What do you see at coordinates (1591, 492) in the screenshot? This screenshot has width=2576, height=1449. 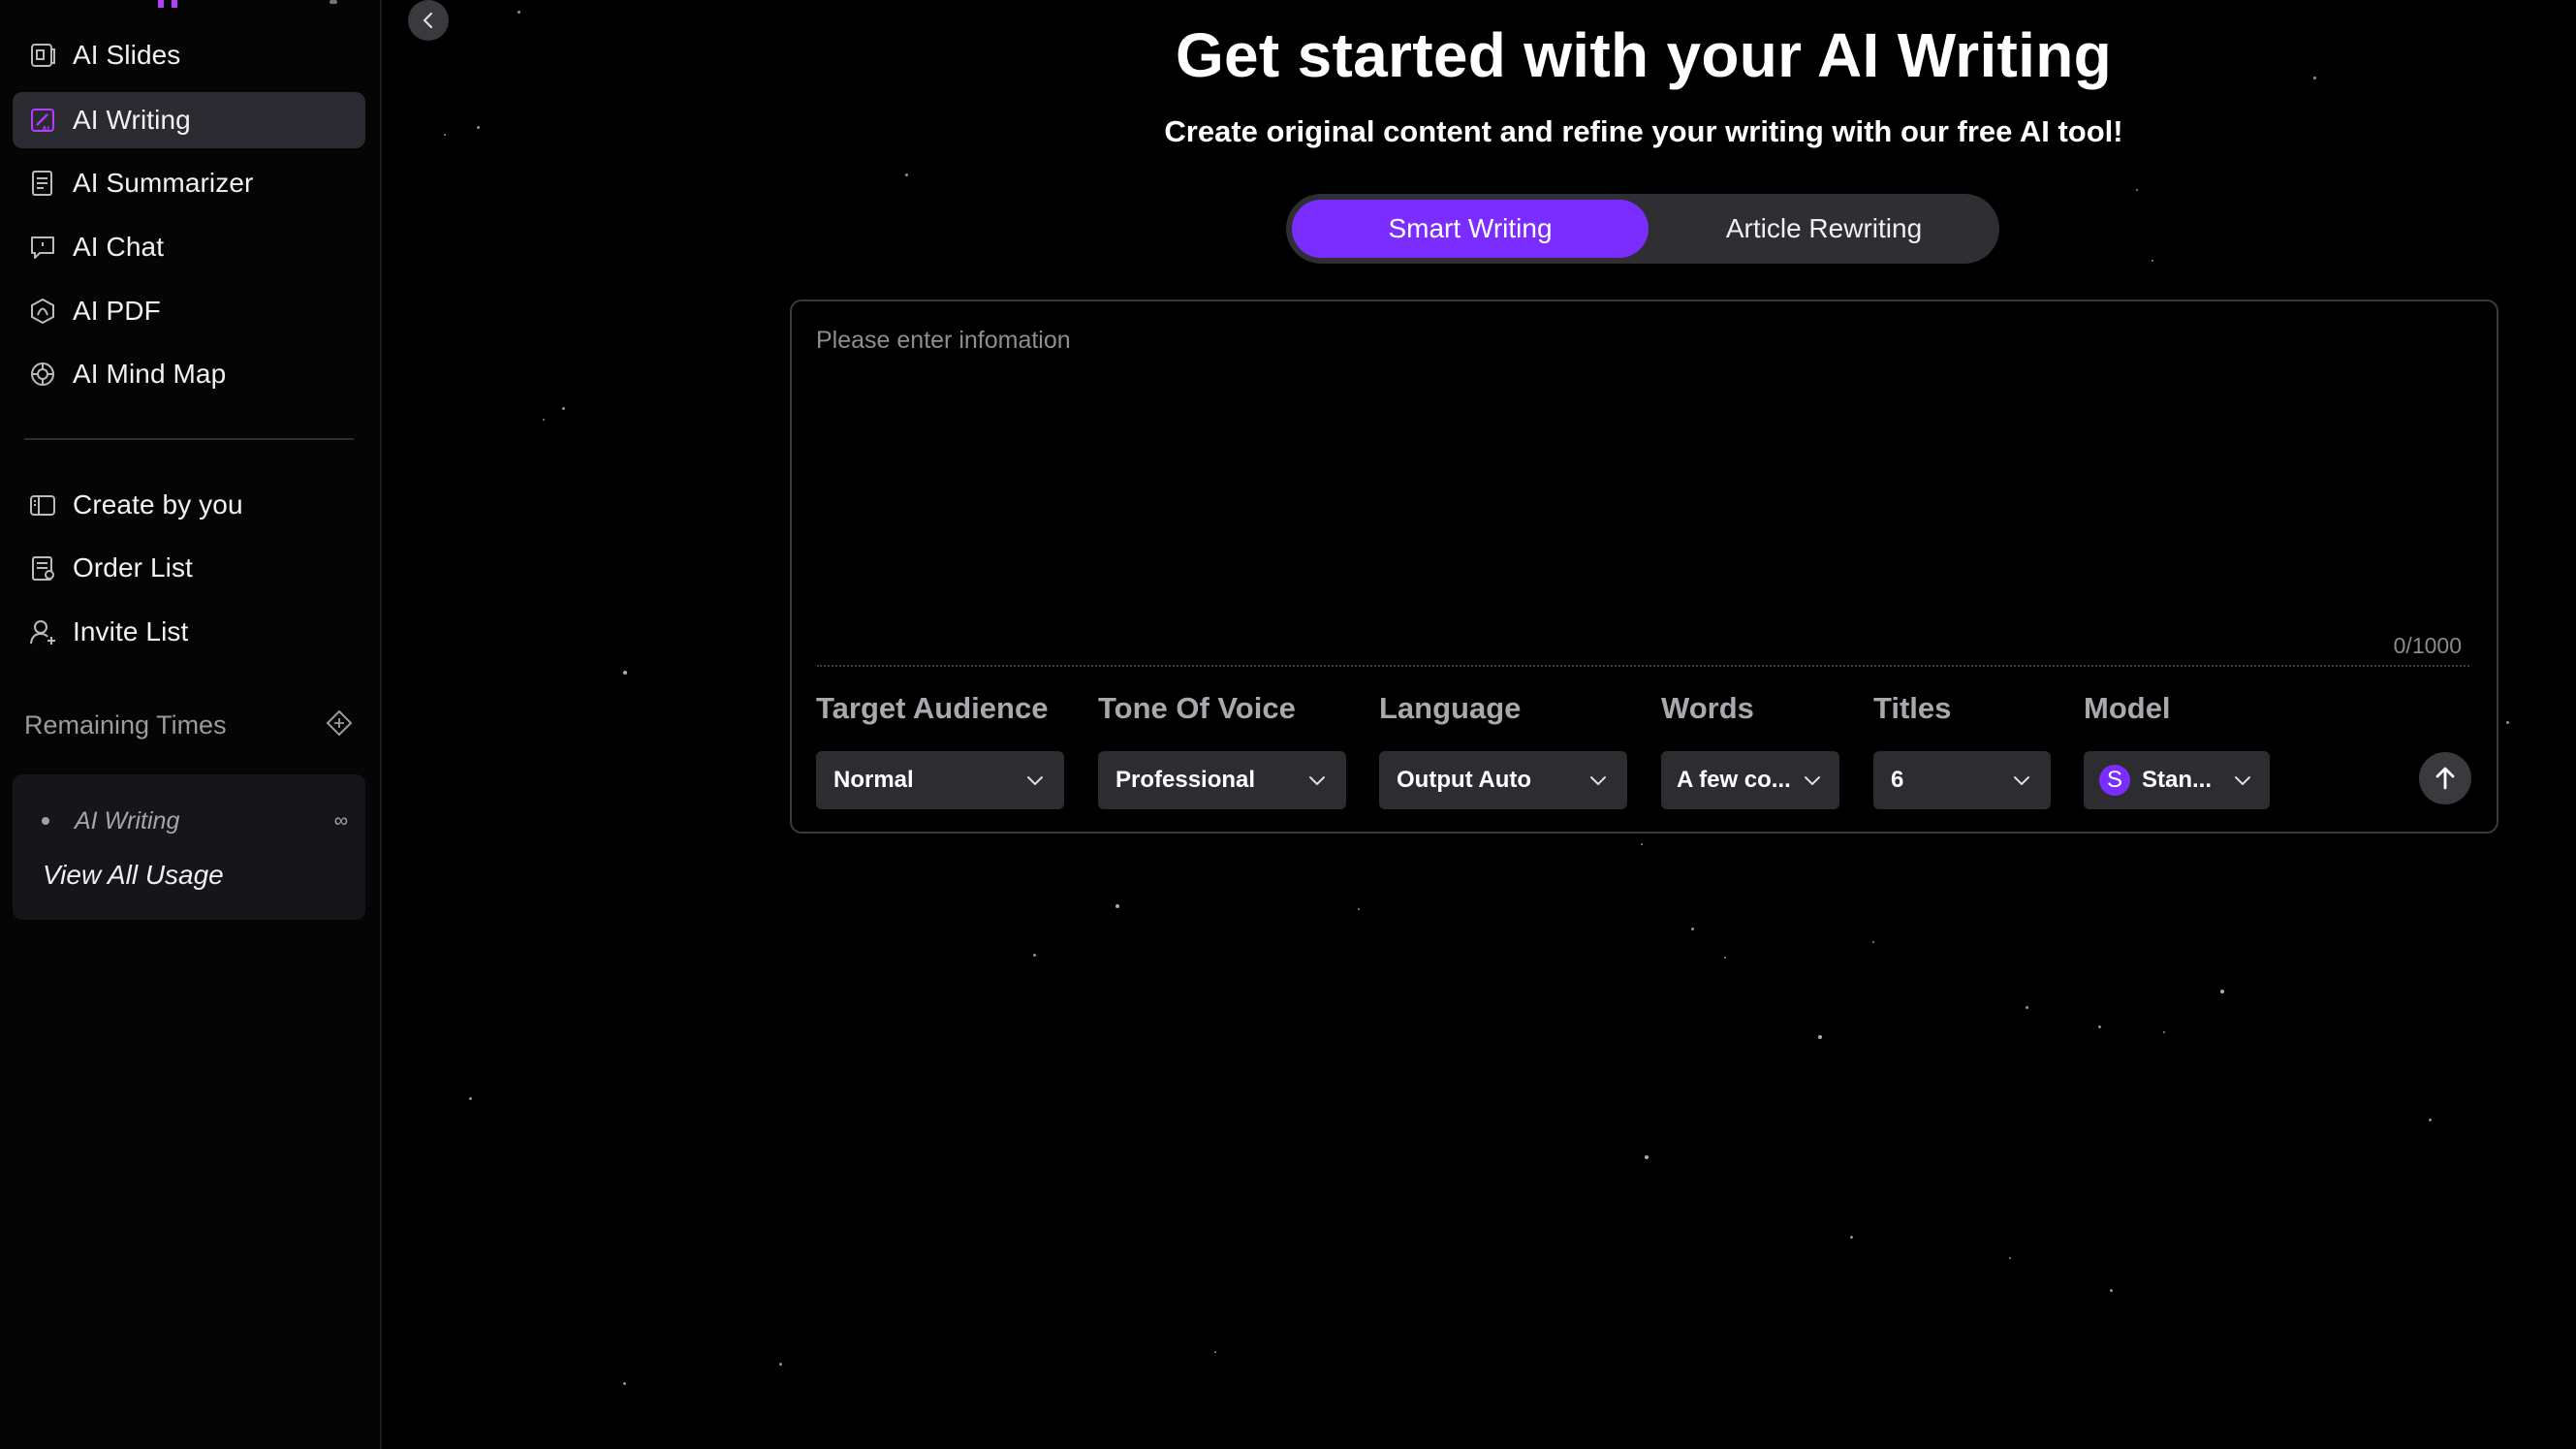 I see `prompt-input` at bounding box center [1591, 492].